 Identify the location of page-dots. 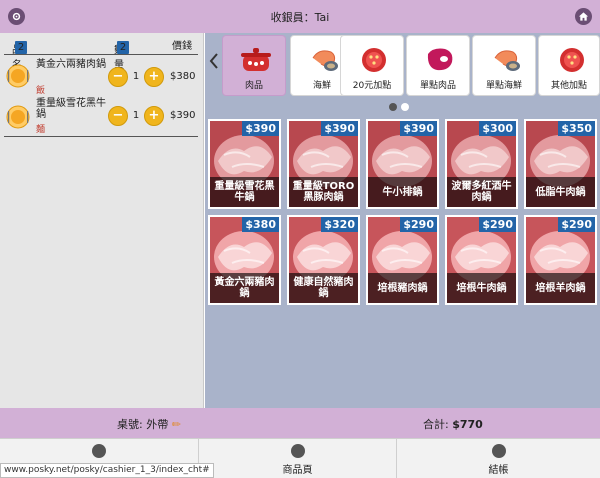
(401, 107).